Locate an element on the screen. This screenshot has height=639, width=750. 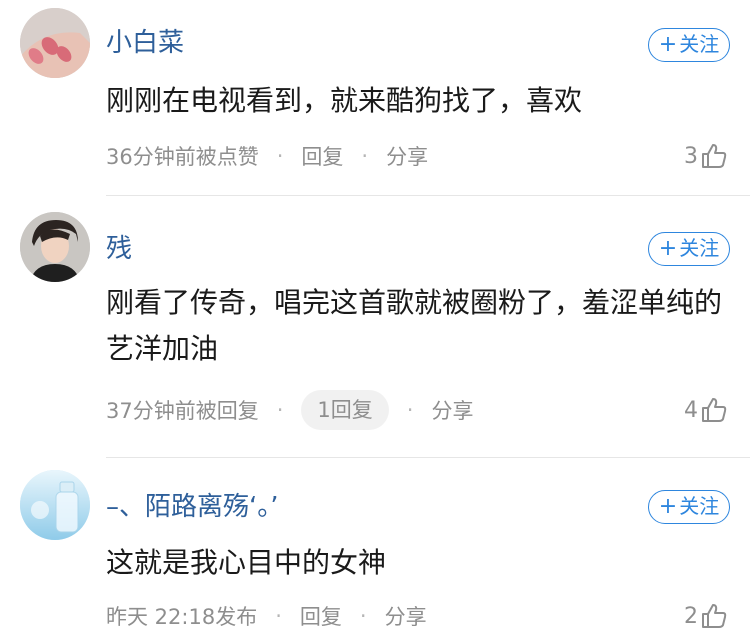
username: 小白菜 is located at coordinates (145, 43).